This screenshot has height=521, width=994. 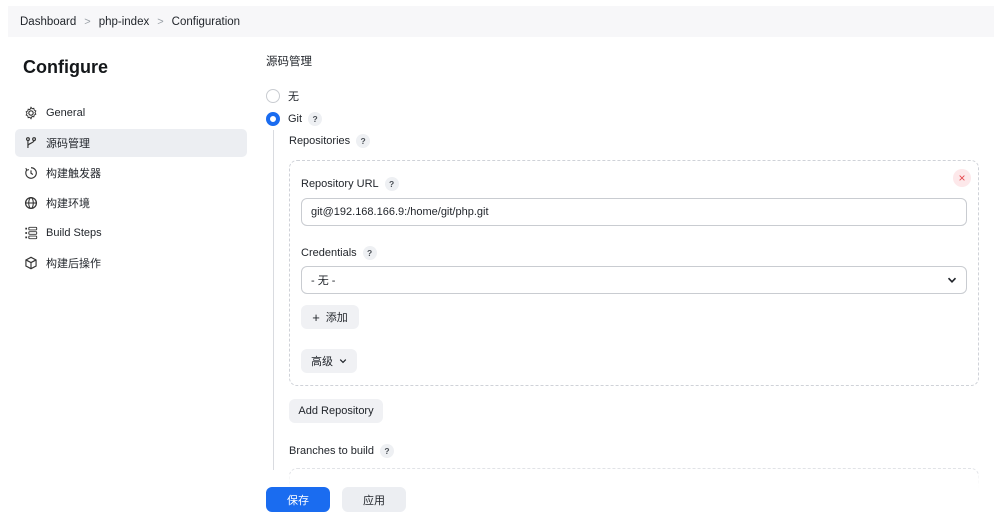 I want to click on branches-label: Branches to build, so click(x=331, y=451).